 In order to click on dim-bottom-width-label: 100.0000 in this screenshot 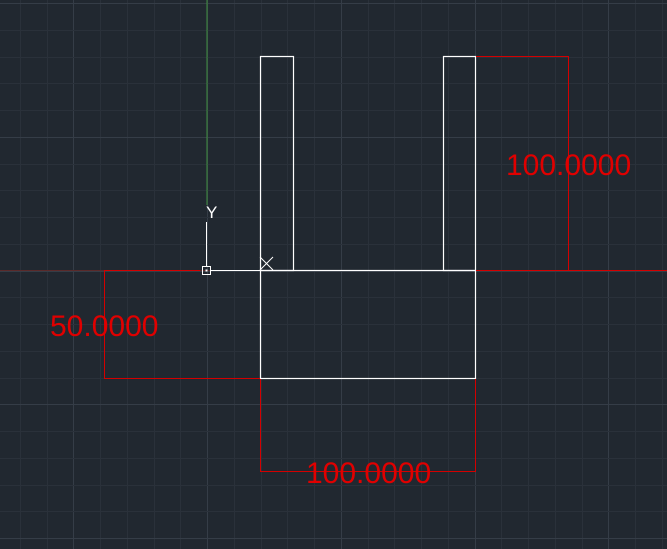, I will do `click(368, 473)`.